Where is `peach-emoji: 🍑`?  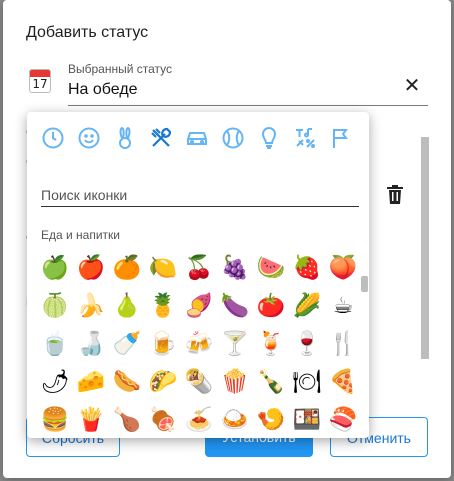 peach-emoji: 🍑 is located at coordinates (343, 268).